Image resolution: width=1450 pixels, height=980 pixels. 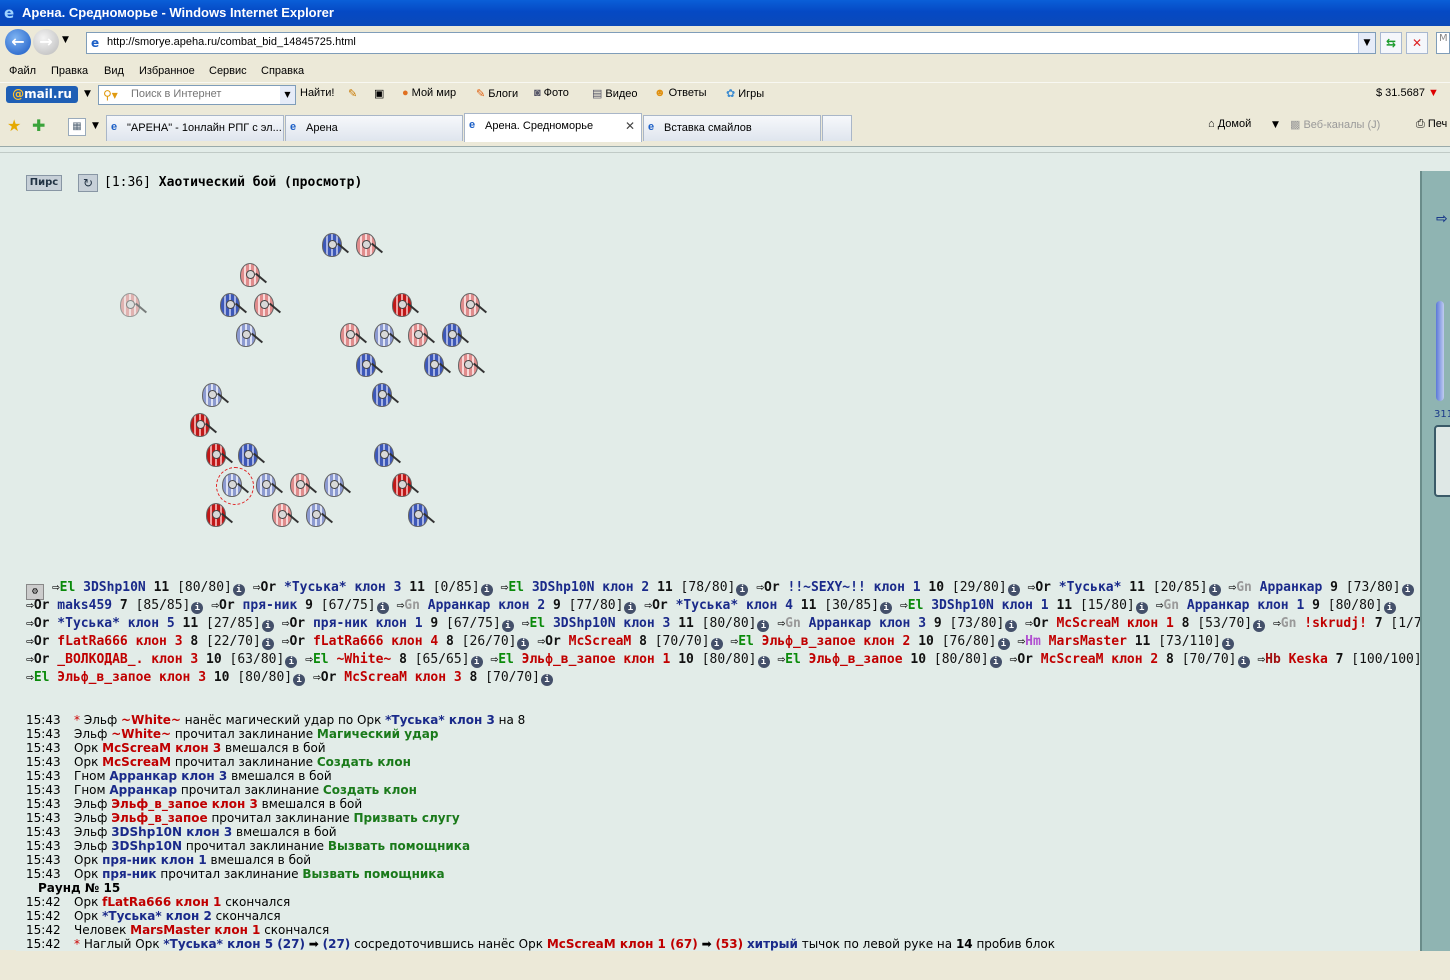 I want to click on history-dropdown-icon: ▼, so click(x=65, y=40).